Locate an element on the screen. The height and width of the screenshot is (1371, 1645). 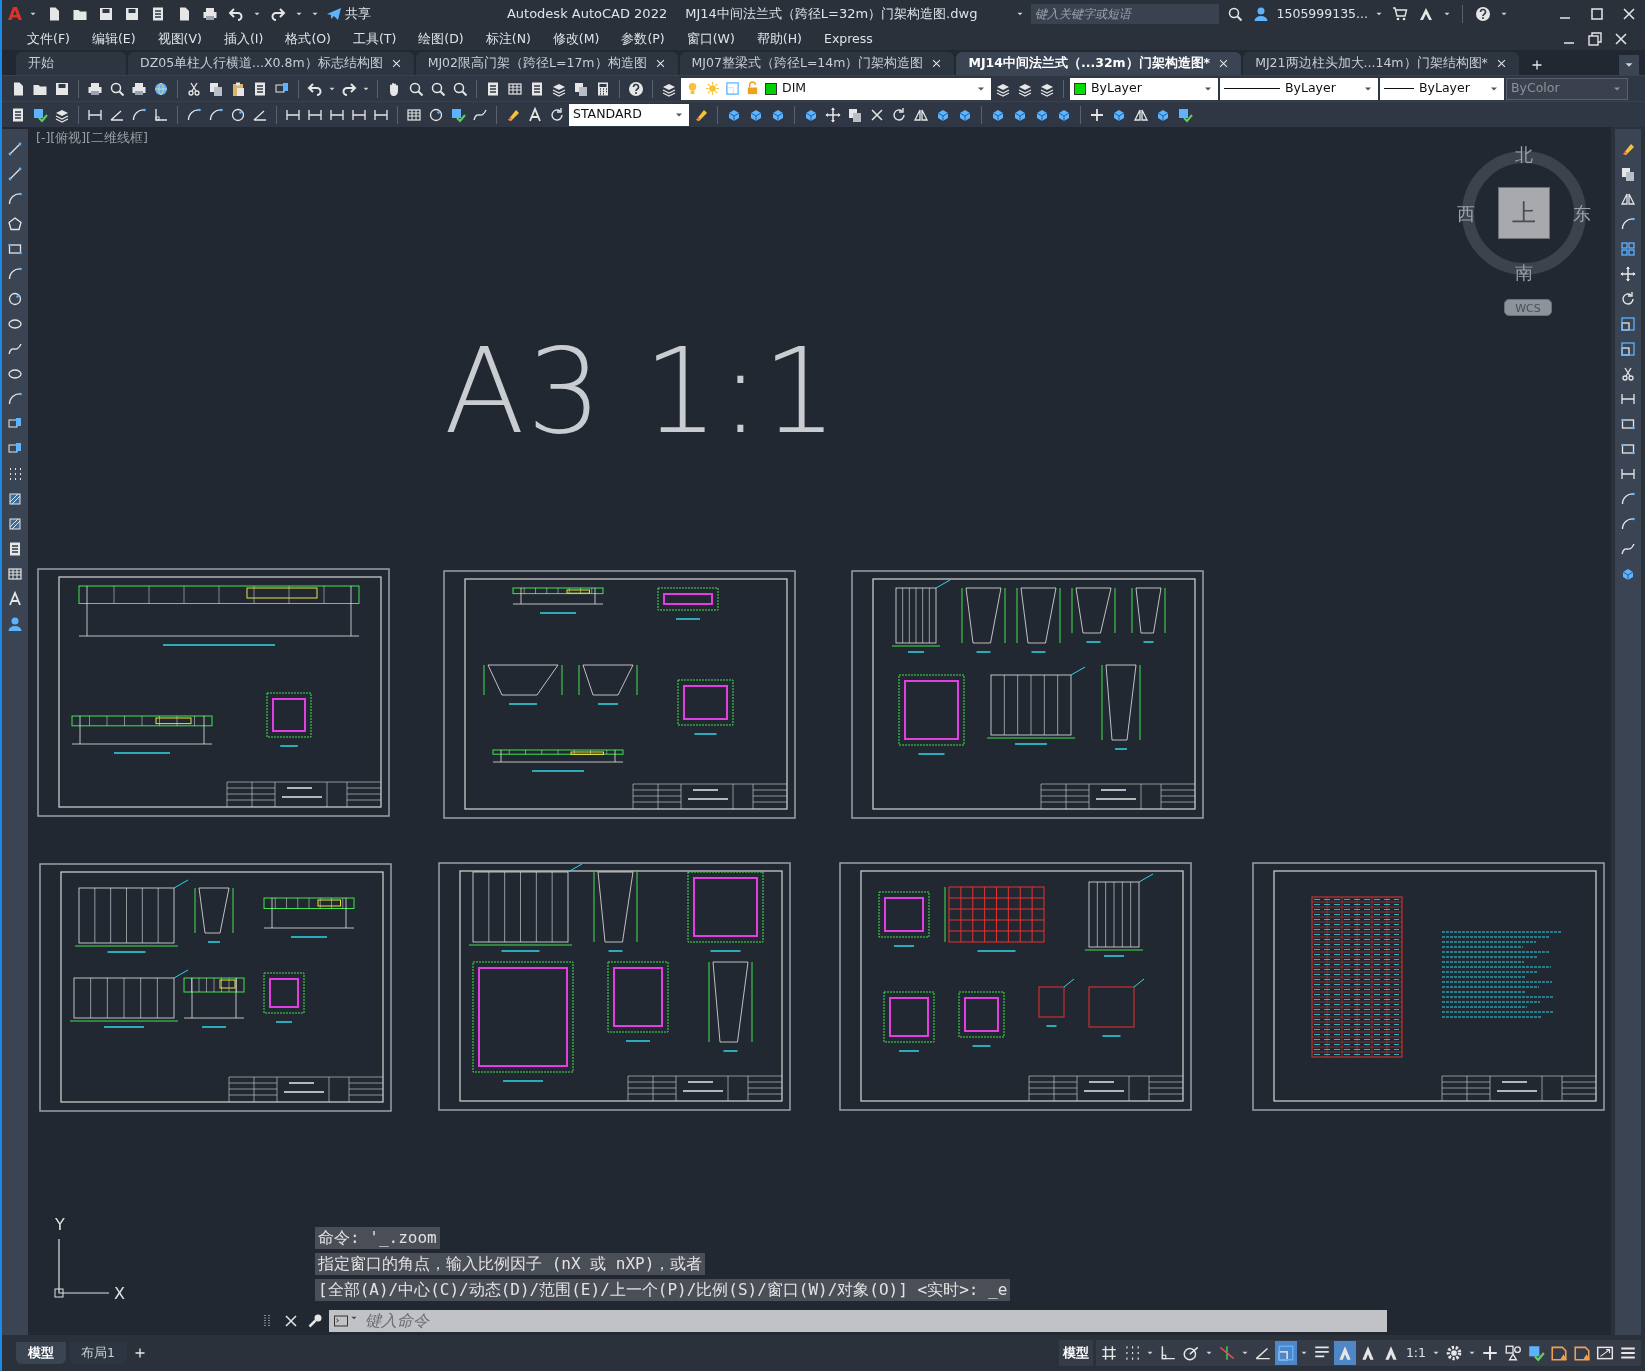
color-dropdown: ByLayer is located at coordinates (1144, 88).